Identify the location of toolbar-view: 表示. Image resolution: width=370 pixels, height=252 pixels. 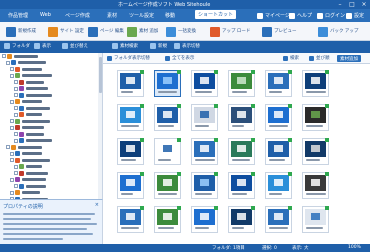
(42, 46).